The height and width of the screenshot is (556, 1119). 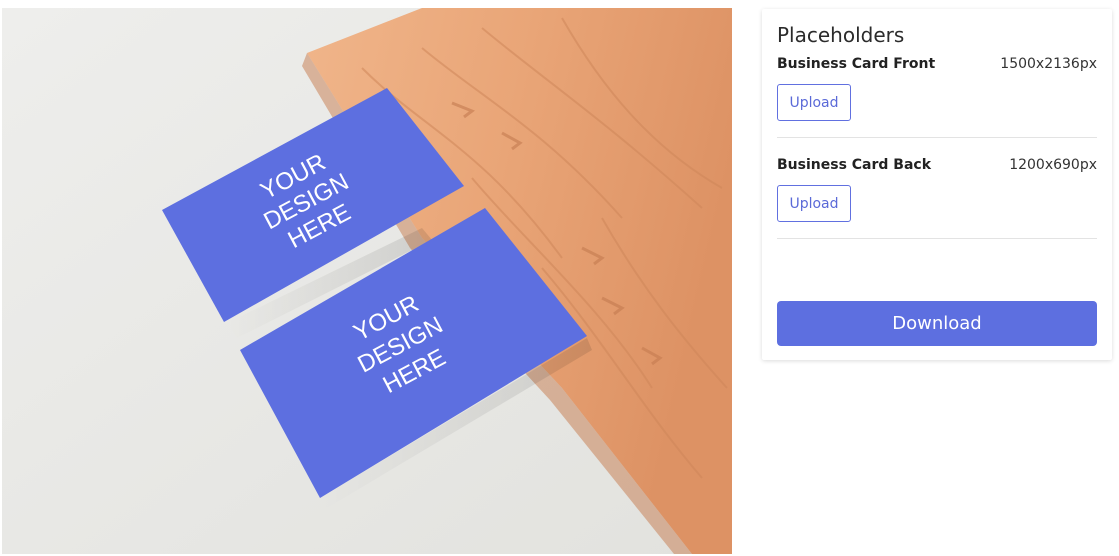 What do you see at coordinates (814, 102) in the screenshot?
I see `upload-front-button: Upload` at bounding box center [814, 102].